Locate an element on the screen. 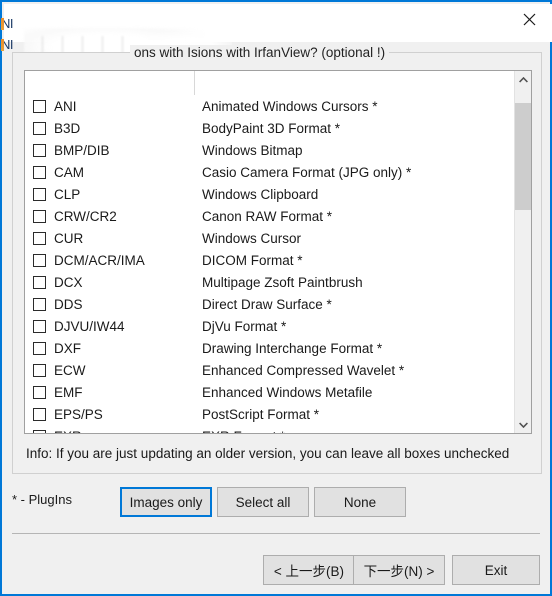 The width and height of the screenshot is (552, 596). table-row: ANI Animated Windows Cursors * is located at coordinates (278, 106).